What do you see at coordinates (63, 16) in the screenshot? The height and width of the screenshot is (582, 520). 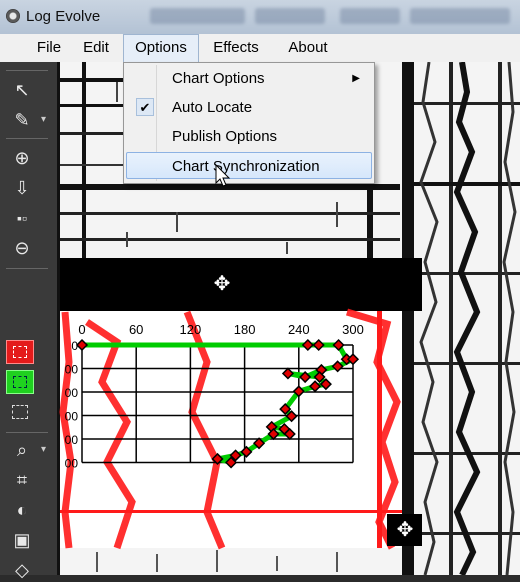 I see `window-title: Log Evolve` at bounding box center [63, 16].